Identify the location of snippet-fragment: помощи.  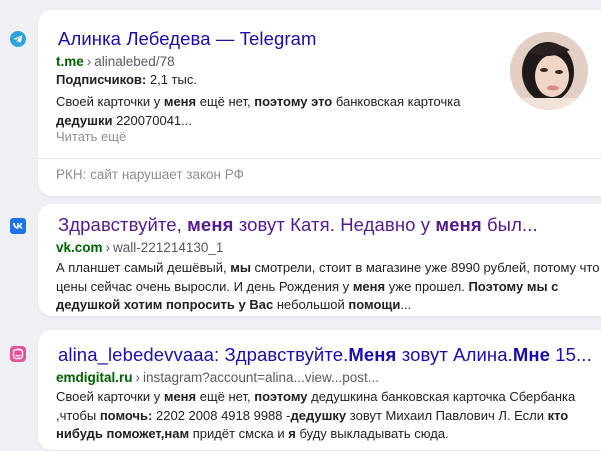
(374, 304).